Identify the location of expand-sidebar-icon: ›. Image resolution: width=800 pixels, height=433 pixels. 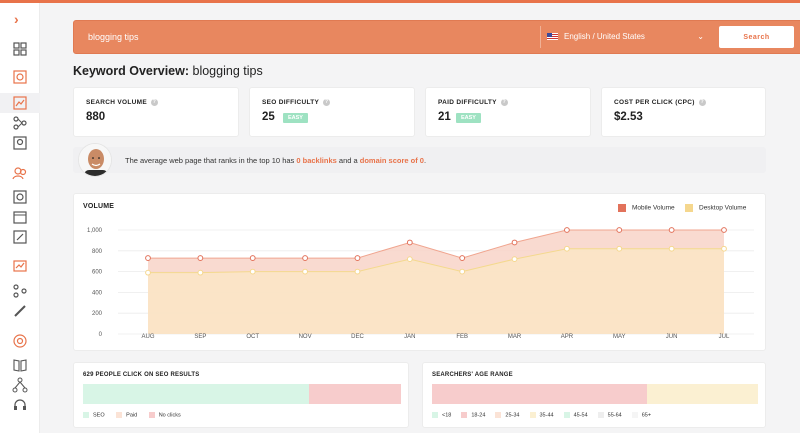
(16, 19).